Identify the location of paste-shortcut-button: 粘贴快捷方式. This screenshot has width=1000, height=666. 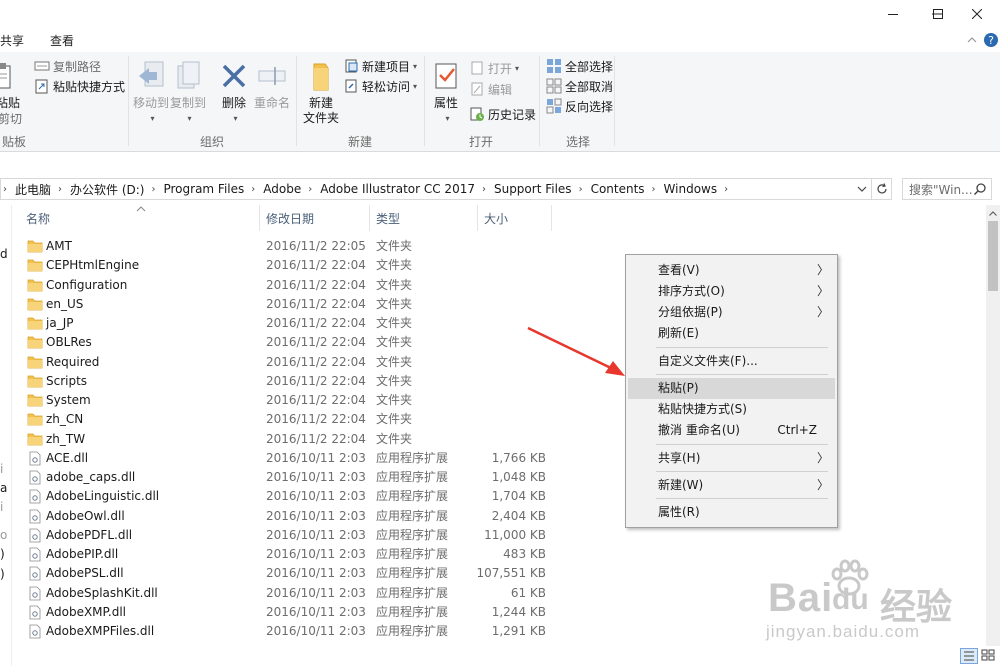
(79, 86).